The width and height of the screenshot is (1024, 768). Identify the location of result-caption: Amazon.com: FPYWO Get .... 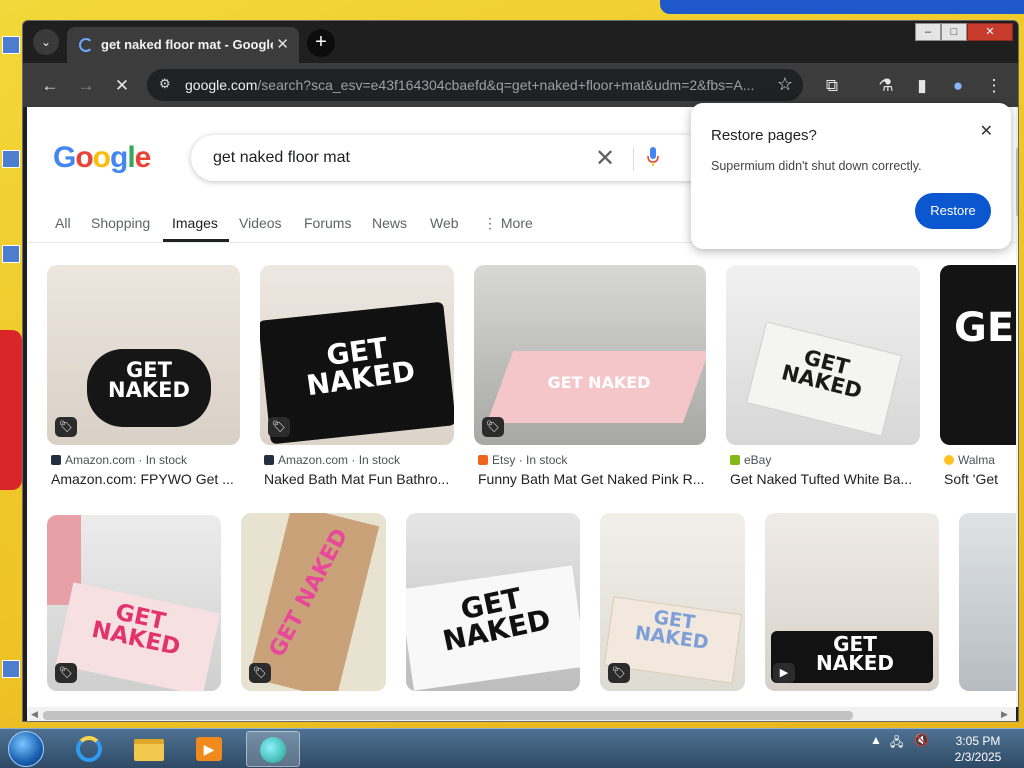
(144, 479).